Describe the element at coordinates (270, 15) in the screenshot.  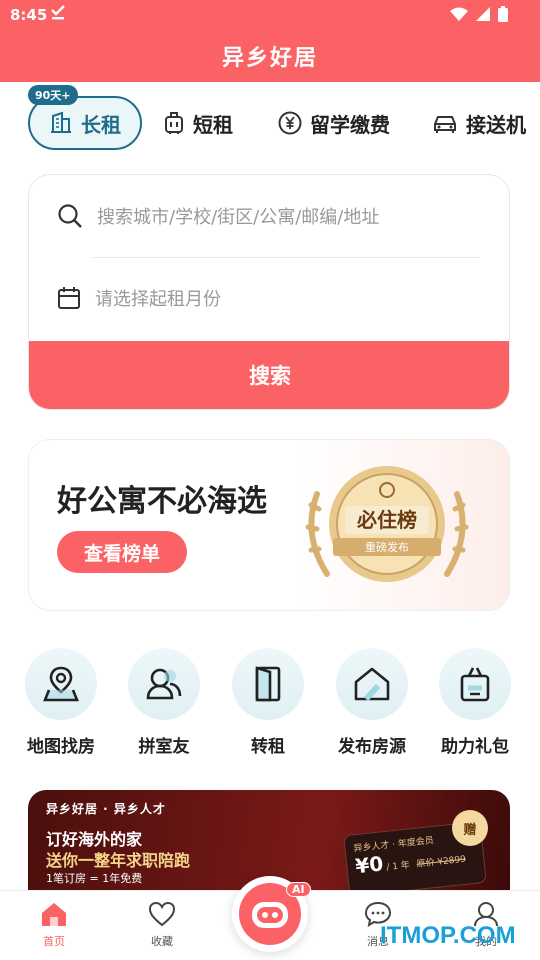
I see `status-bar: 8:45` at that location.